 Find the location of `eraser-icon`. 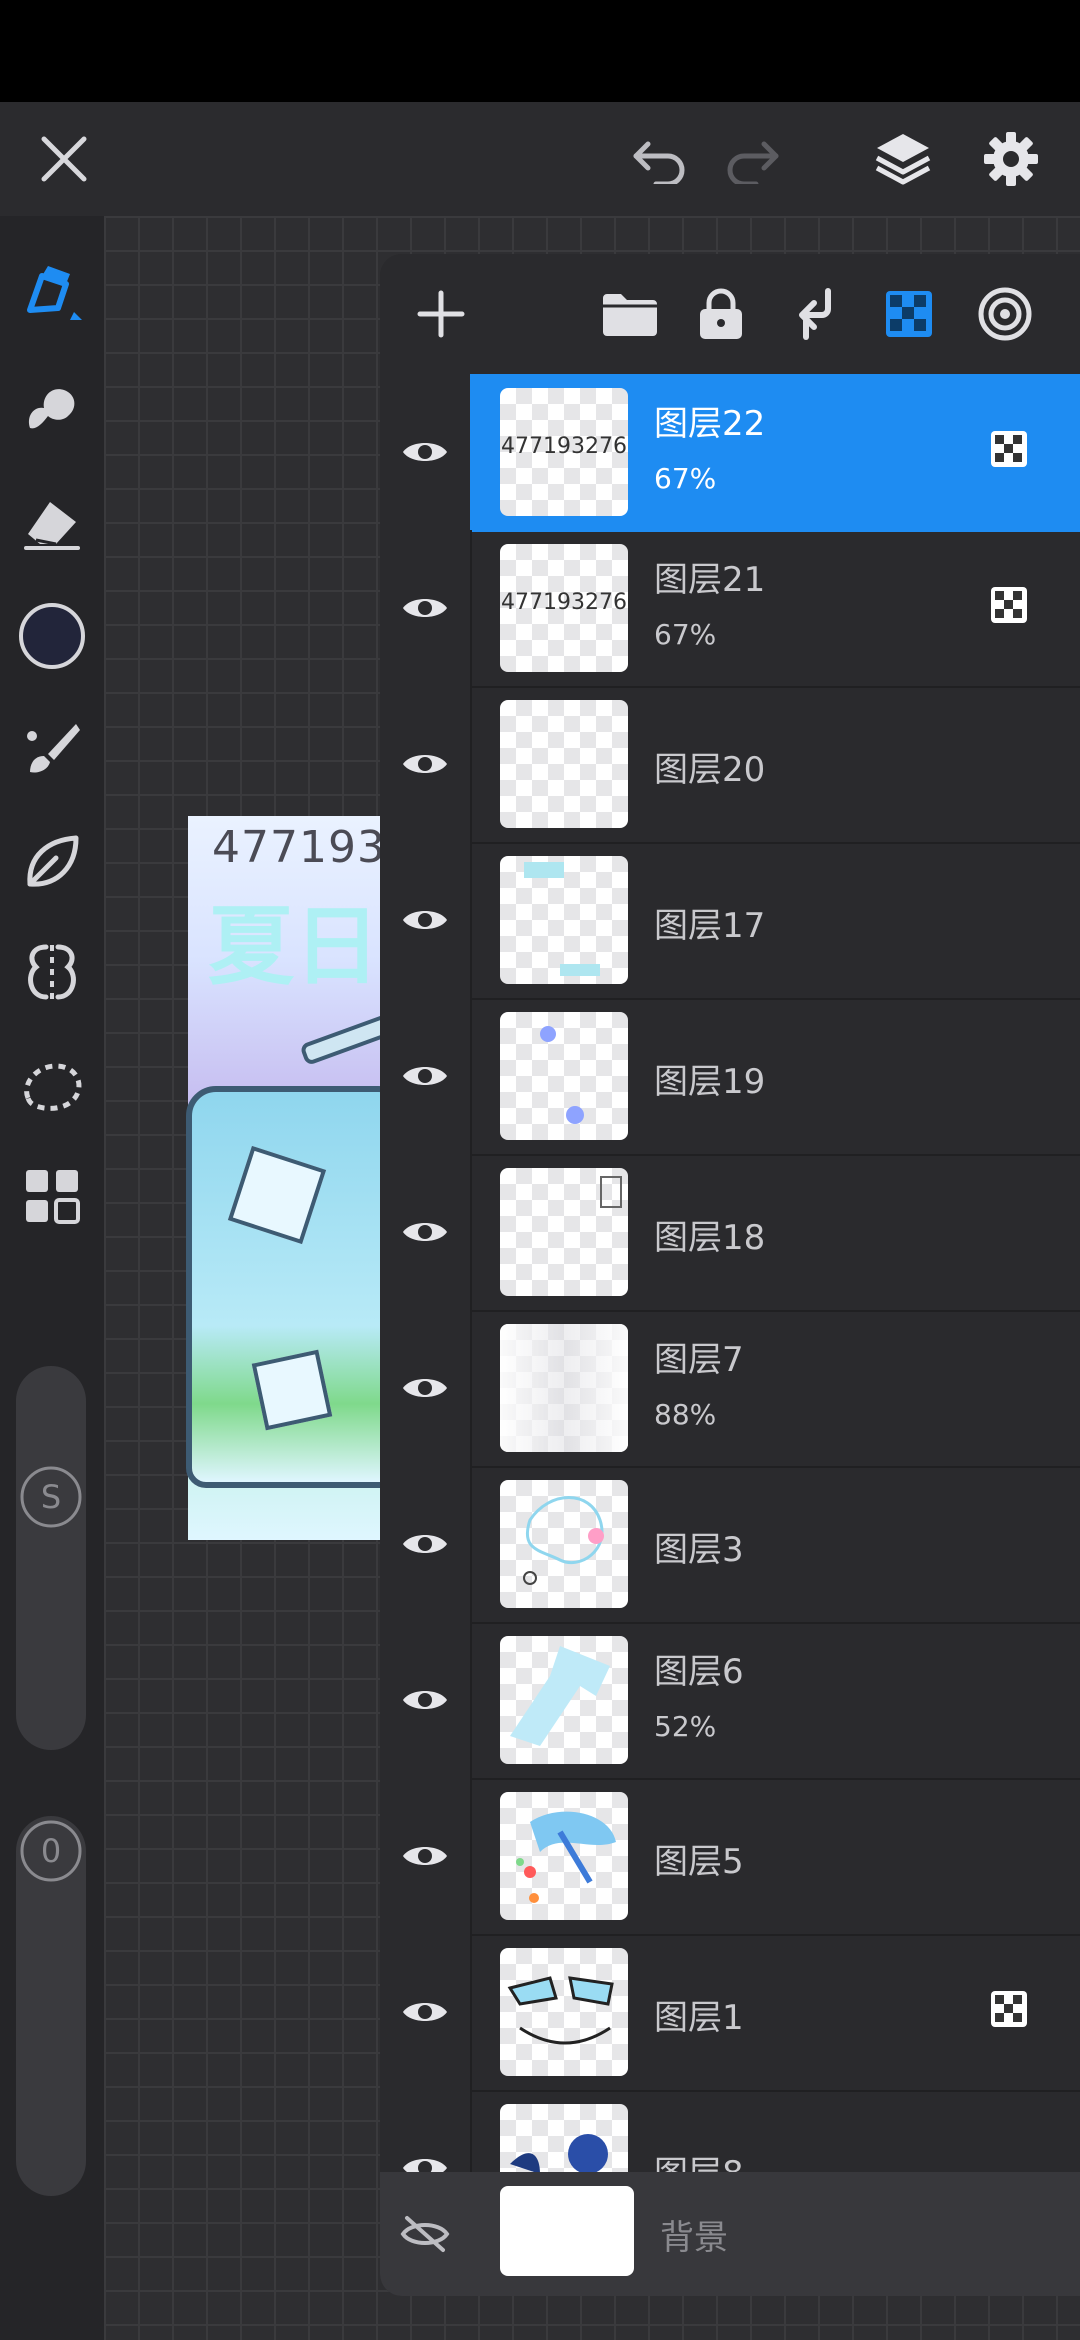

eraser-icon is located at coordinates (52, 524).